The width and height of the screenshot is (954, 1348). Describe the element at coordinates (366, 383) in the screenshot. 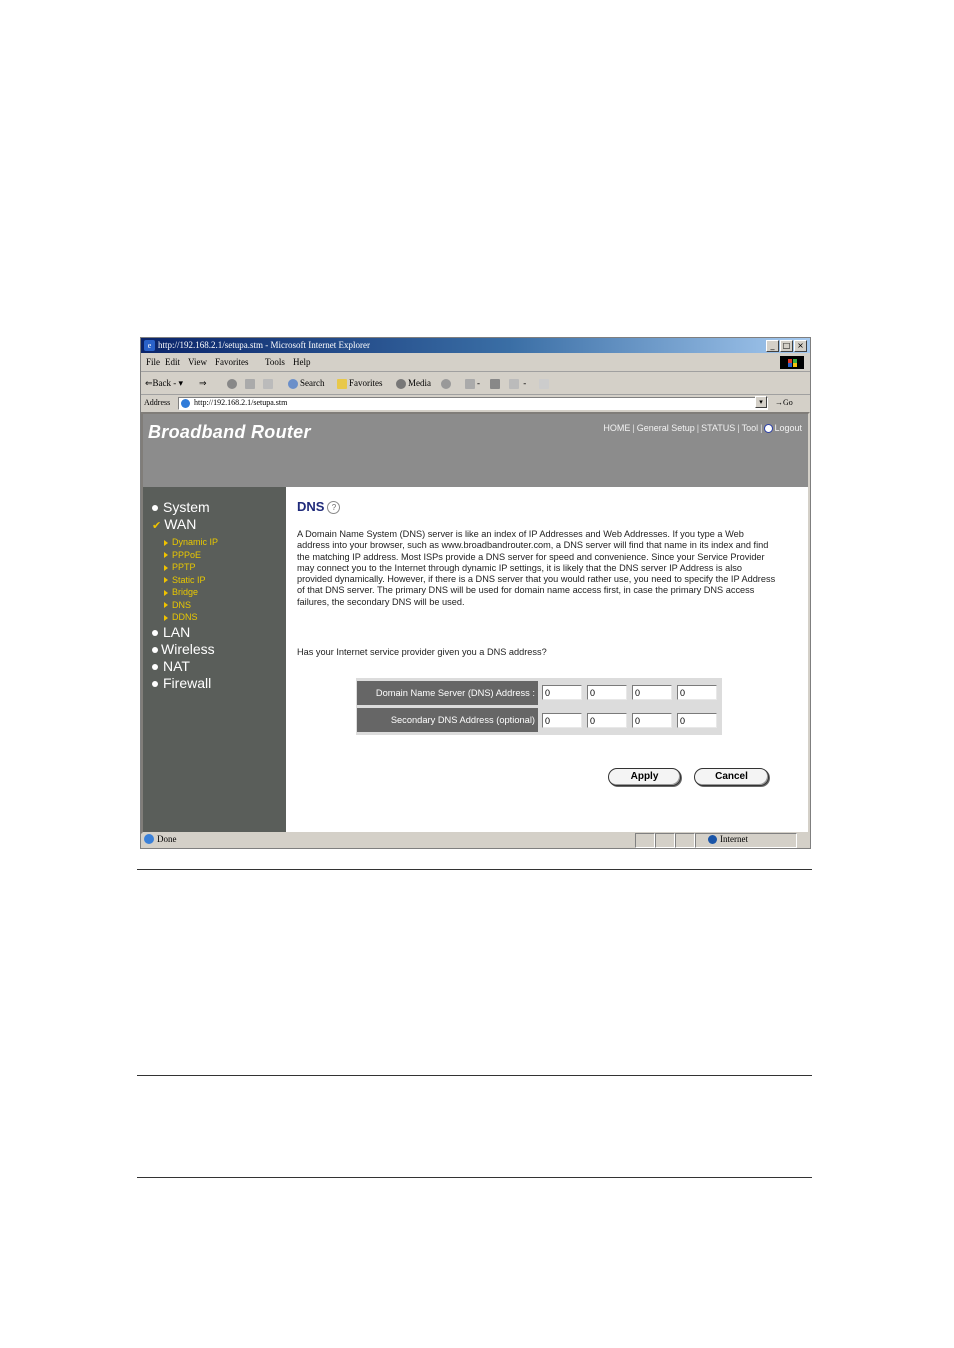

I see `favorites-label: Favorites` at that location.